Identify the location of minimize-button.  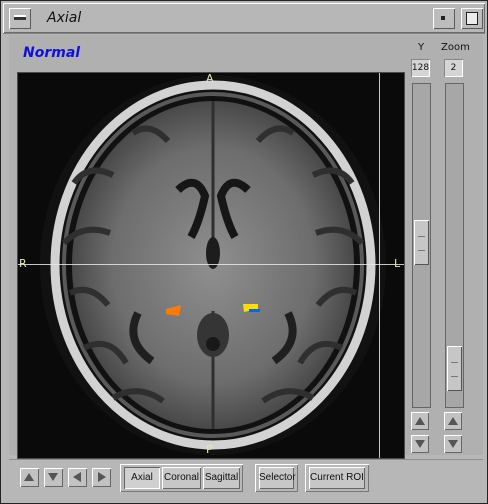
(444, 18).